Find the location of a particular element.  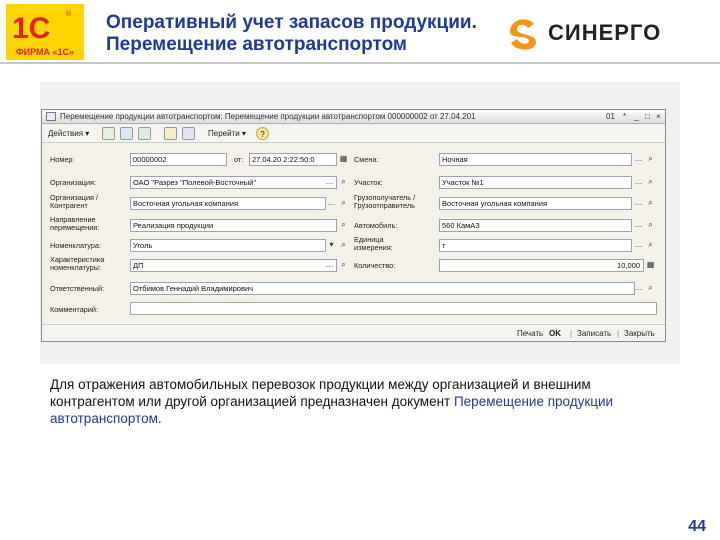

close-button: Закрыть is located at coordinates (639, 333).